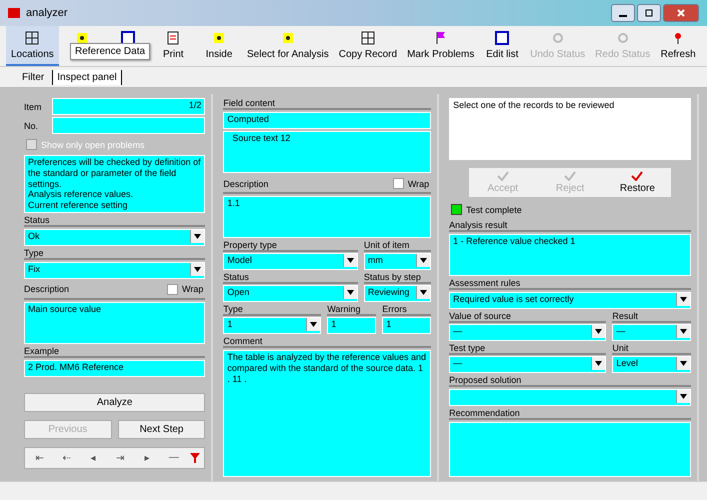 The image size is (707, 500). Describe the element at coordinates (115, 184) in the screenshot. I see `text-area: Preferences will be checked by definition of the standard or parameter of the field settings. Analysis reference values. Current reference setting` at that location.